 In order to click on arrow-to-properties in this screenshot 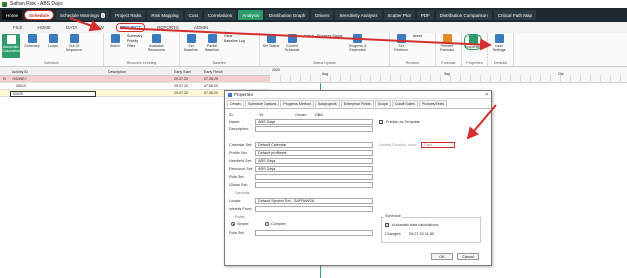, I will do `click(305, 39)`.